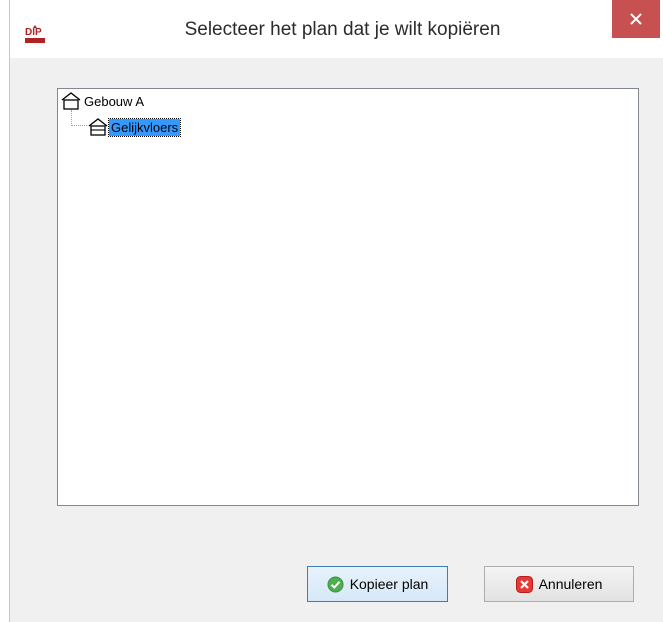 The image size is (663, 622). I want to click on building-icon, so click(71, 101).